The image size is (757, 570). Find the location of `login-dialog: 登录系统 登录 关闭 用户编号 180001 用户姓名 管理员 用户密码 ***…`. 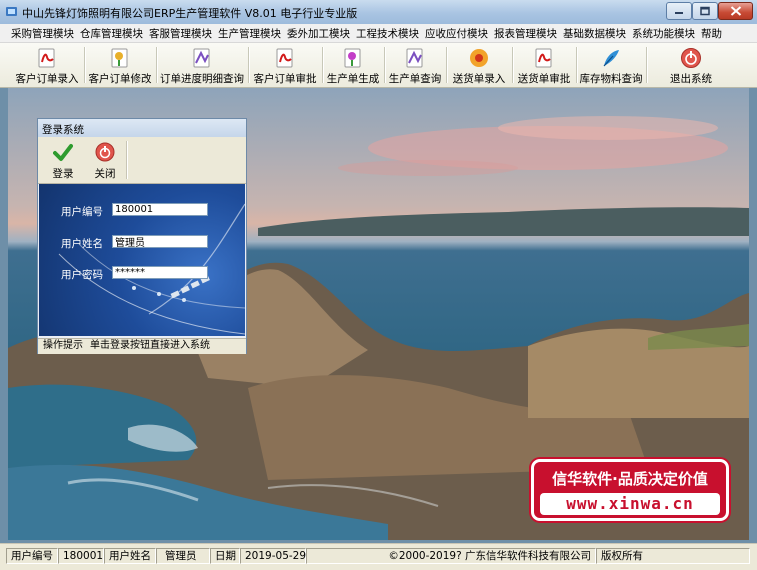

login-dialog: 登录系统 登录 关闭 用户编号 180001 用户姓名 管理员 用户密码 ***… is located at coordinates (142, 236).